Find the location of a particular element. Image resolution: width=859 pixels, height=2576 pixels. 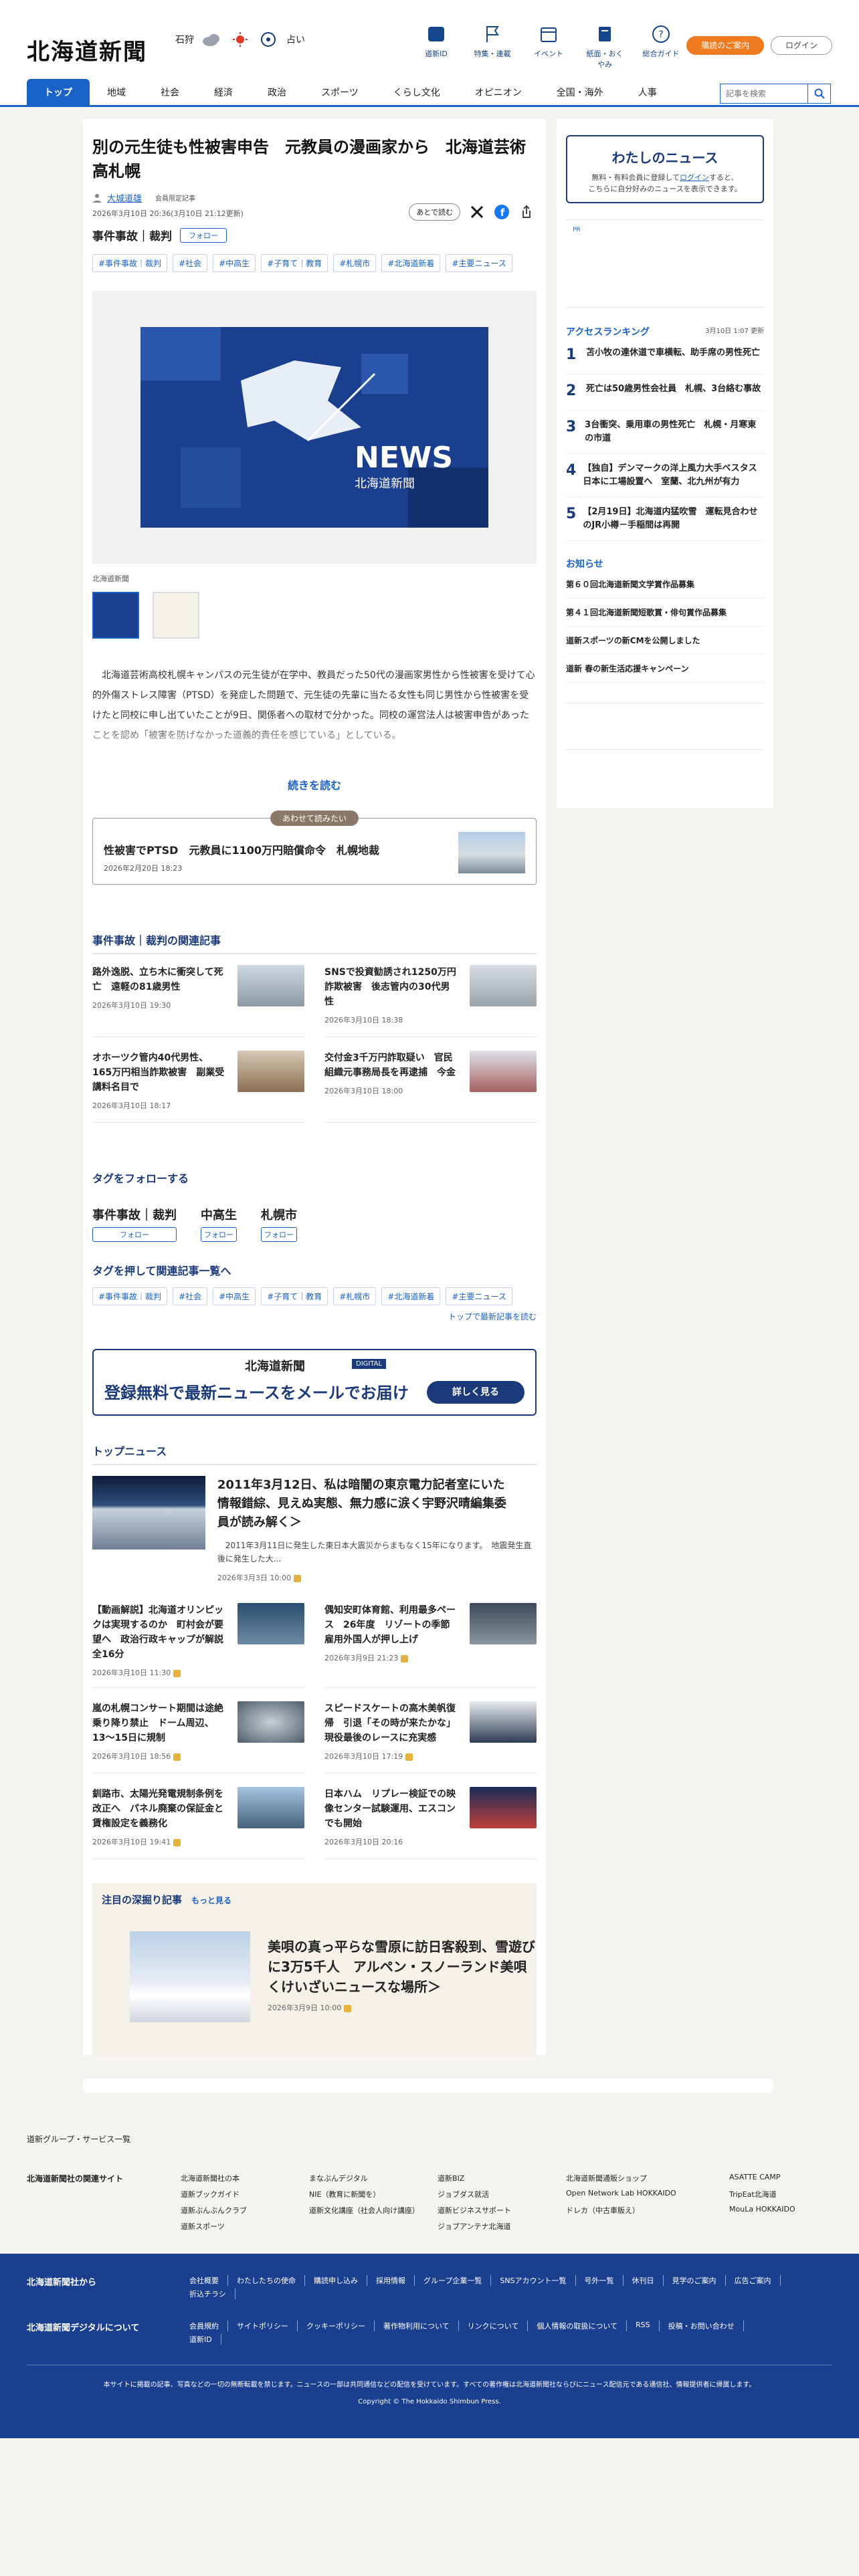

subscribe-button: 購読のご案内 is located at coordinates (725, 45).